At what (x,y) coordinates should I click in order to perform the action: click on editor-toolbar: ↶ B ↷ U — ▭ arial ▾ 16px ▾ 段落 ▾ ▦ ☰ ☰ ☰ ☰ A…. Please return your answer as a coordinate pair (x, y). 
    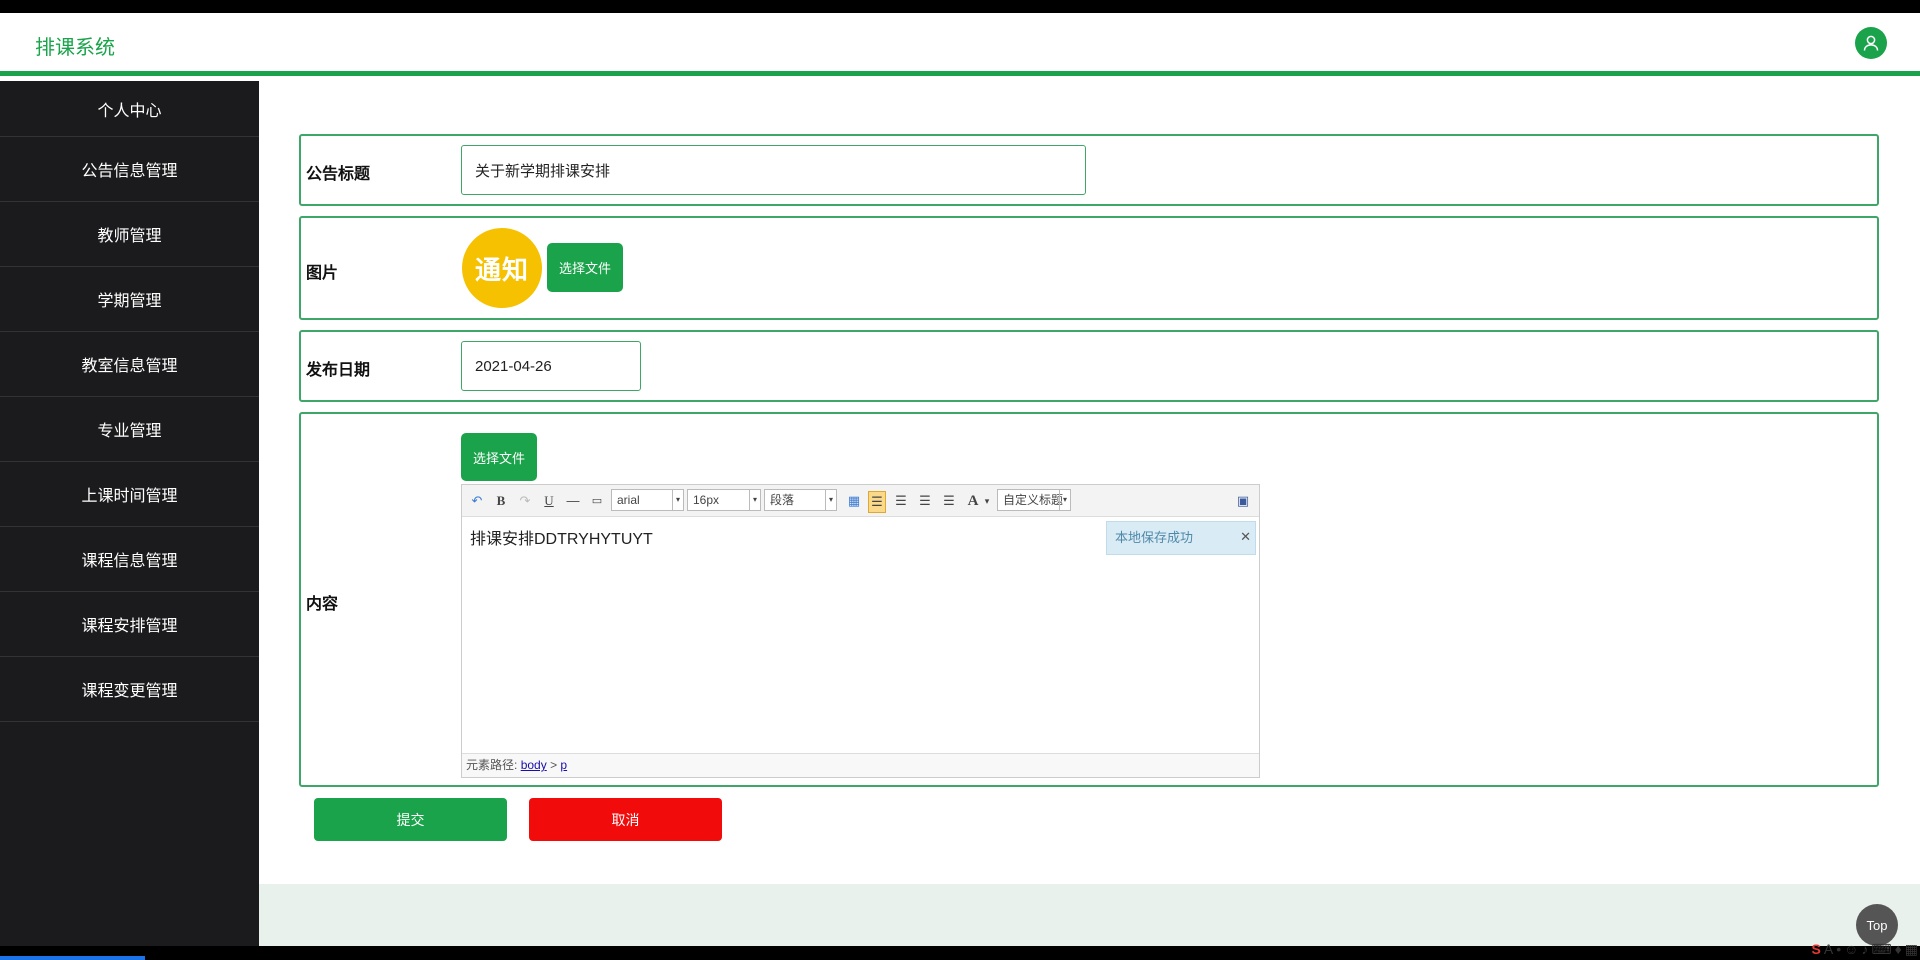
    Looking at the image, I should click on (860, 501).